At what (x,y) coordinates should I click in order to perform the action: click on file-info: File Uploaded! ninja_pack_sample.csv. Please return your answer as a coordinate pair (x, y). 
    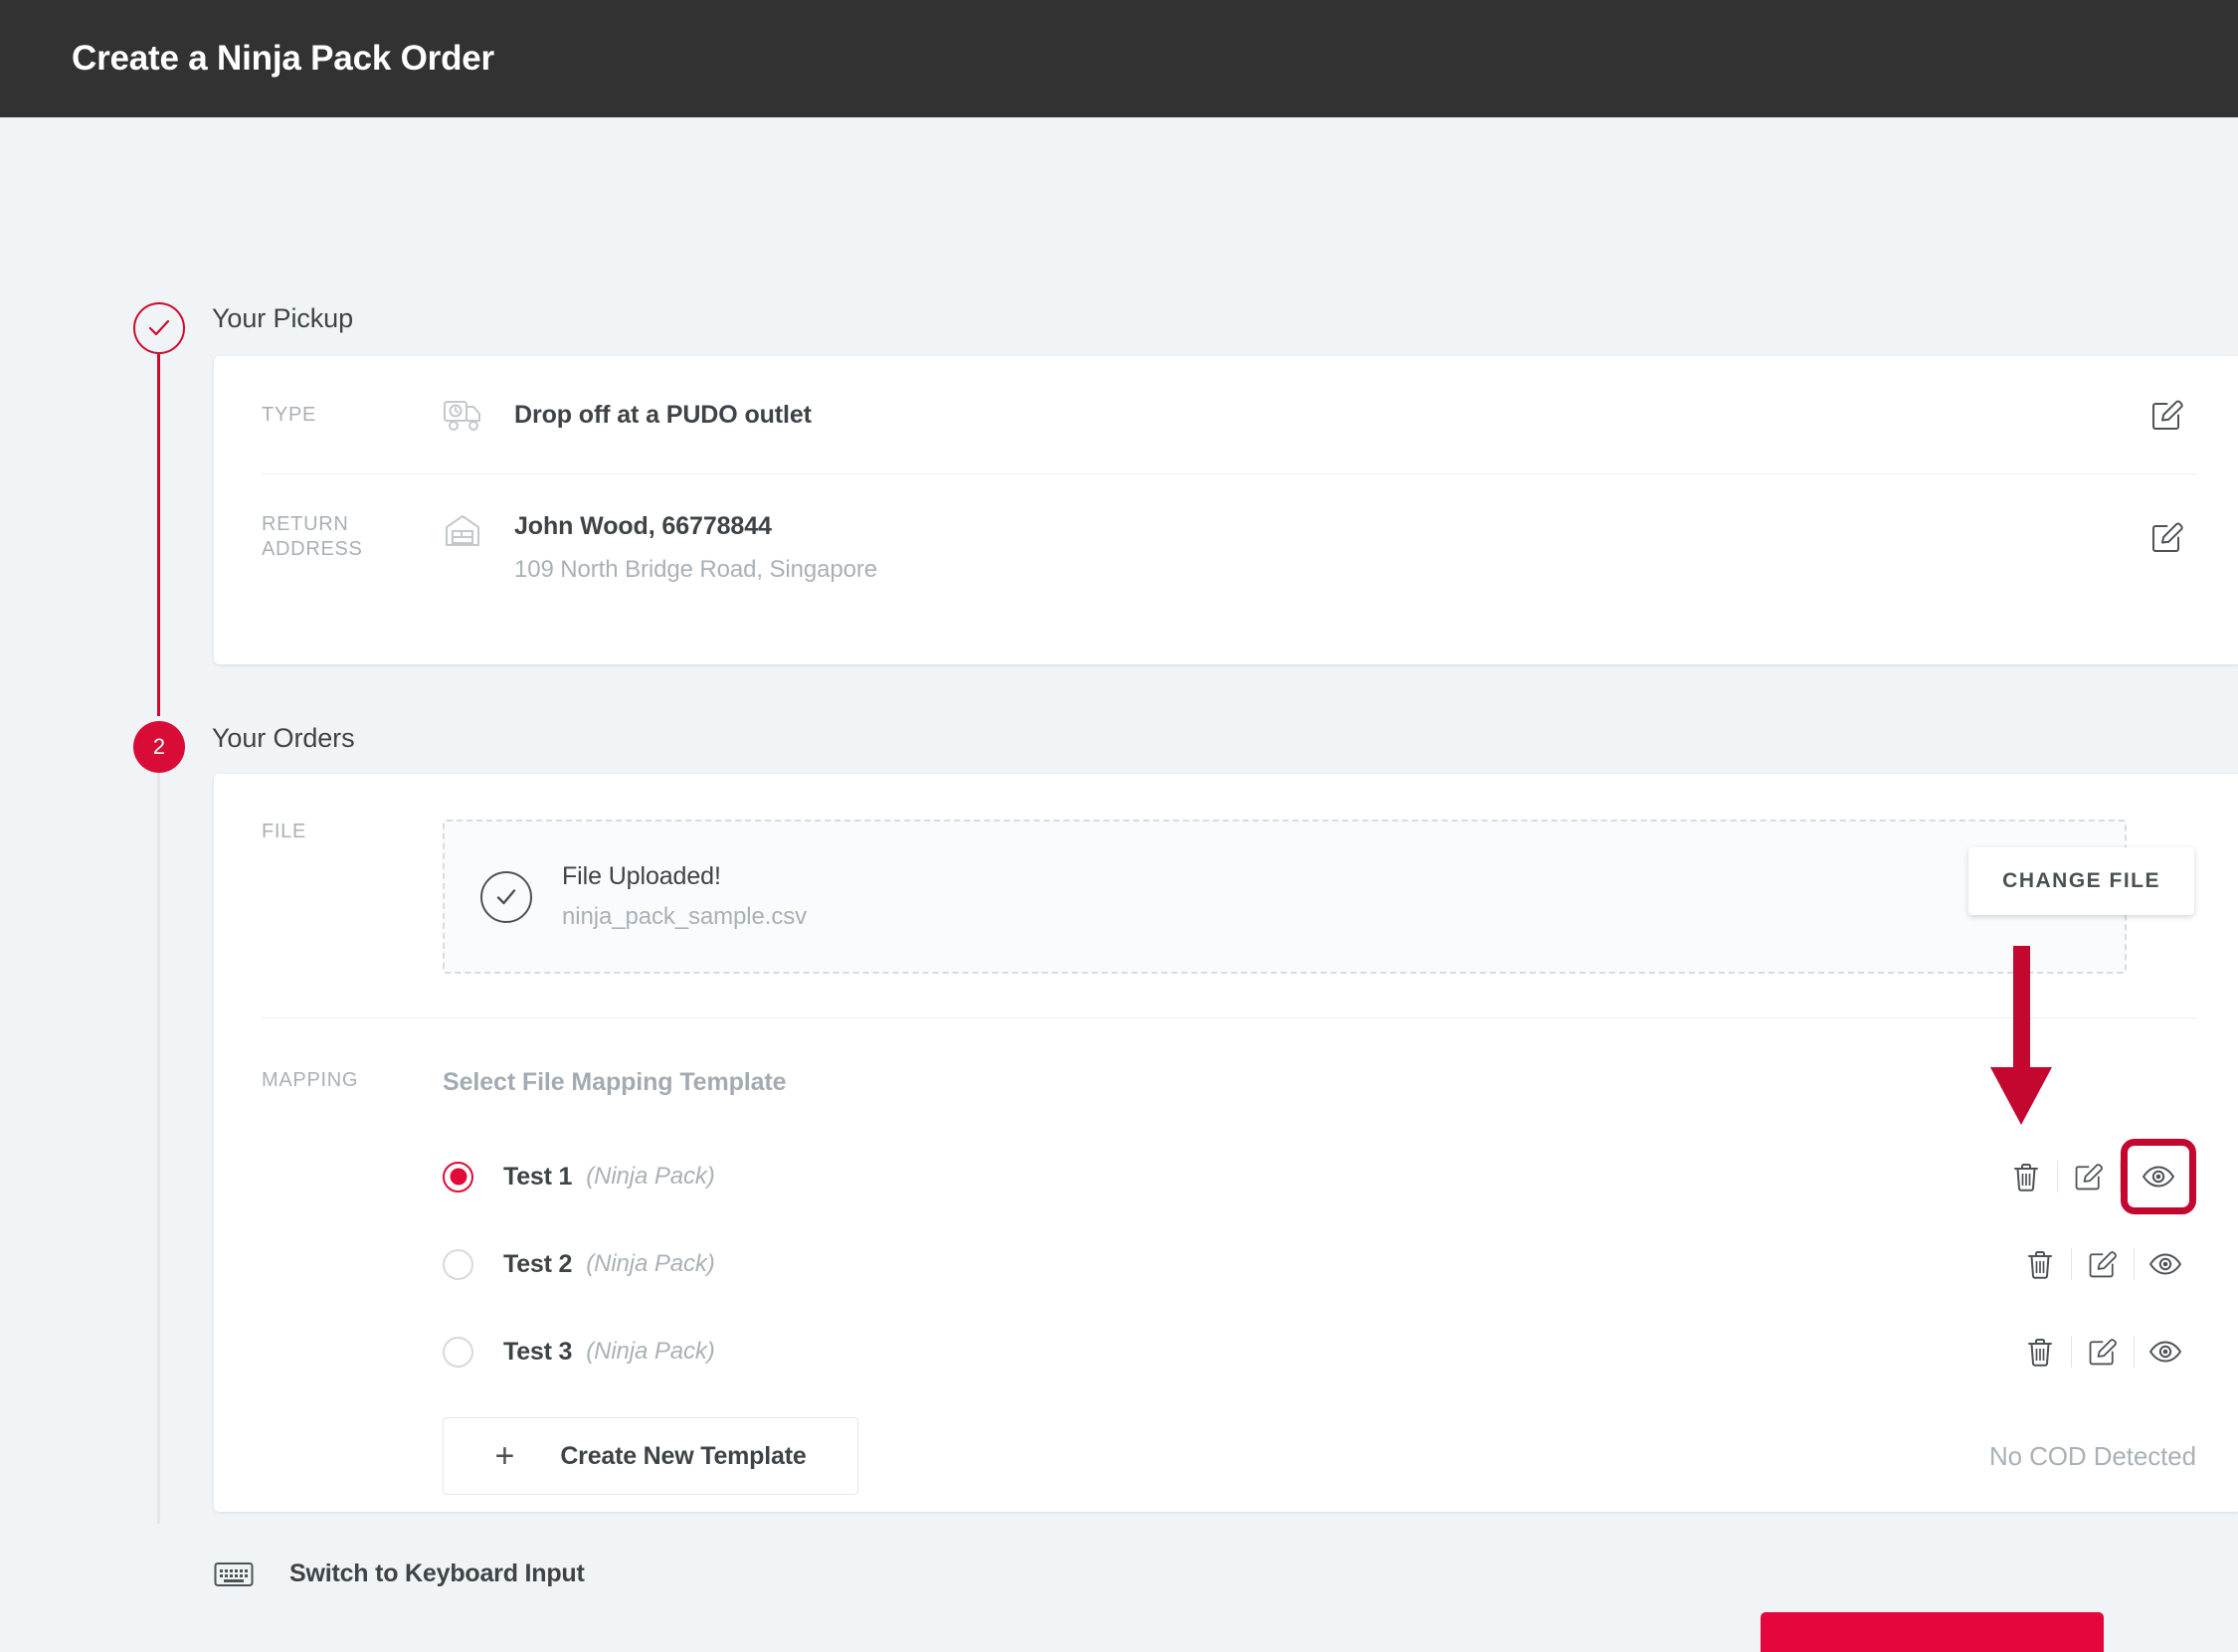
    Looking at the image, I should click on (684, 896).